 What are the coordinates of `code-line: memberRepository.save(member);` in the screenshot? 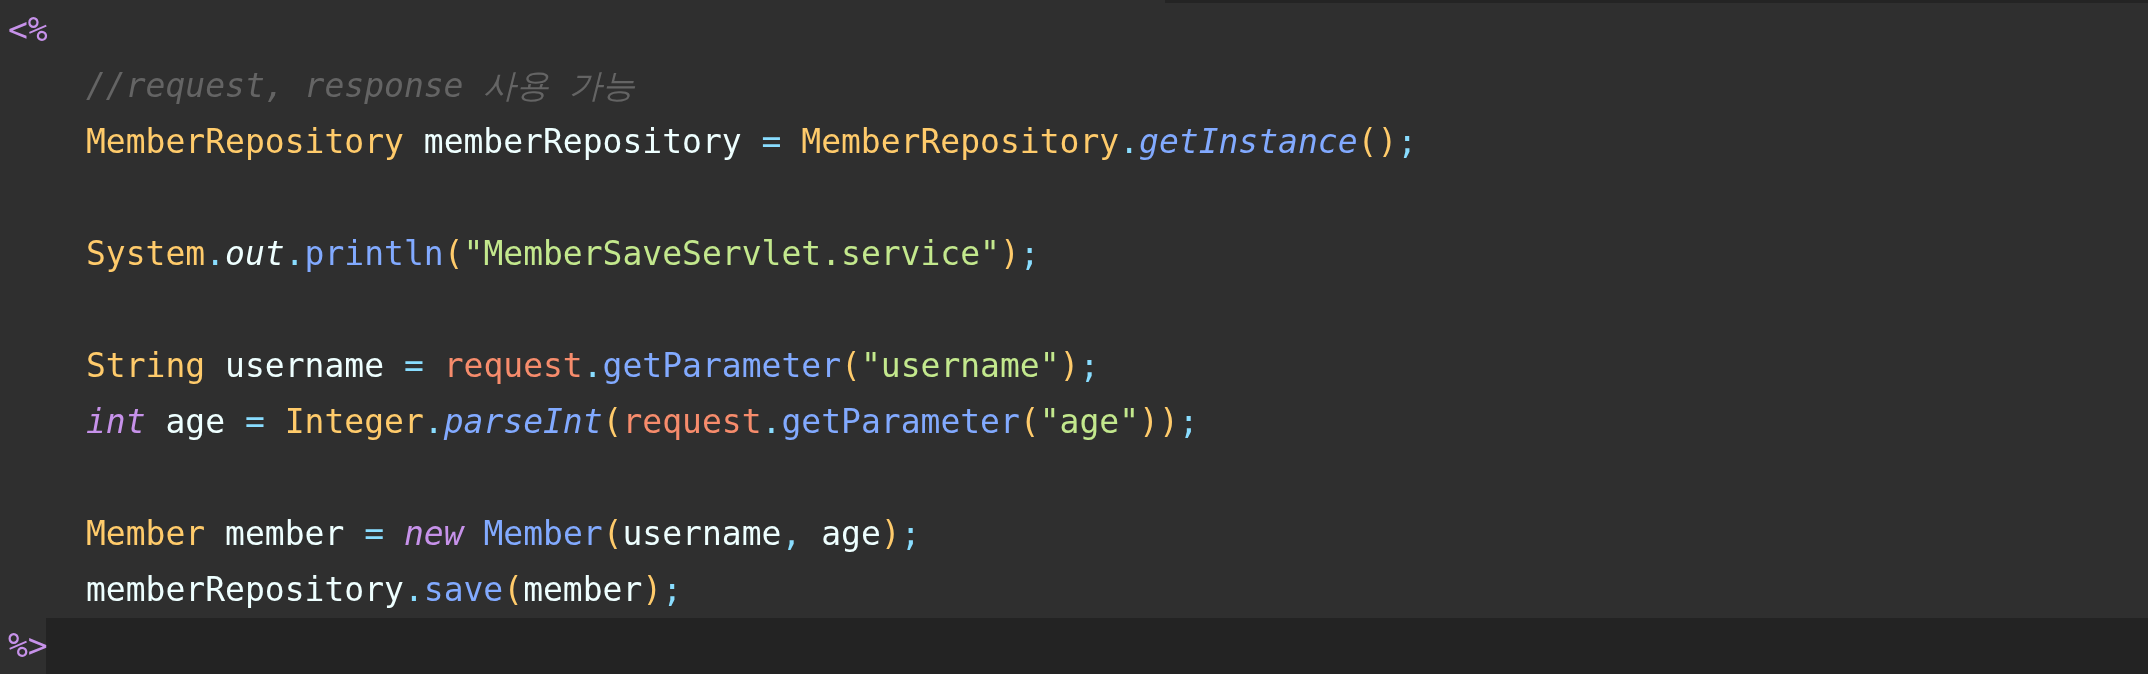 It's located at (384, 590).